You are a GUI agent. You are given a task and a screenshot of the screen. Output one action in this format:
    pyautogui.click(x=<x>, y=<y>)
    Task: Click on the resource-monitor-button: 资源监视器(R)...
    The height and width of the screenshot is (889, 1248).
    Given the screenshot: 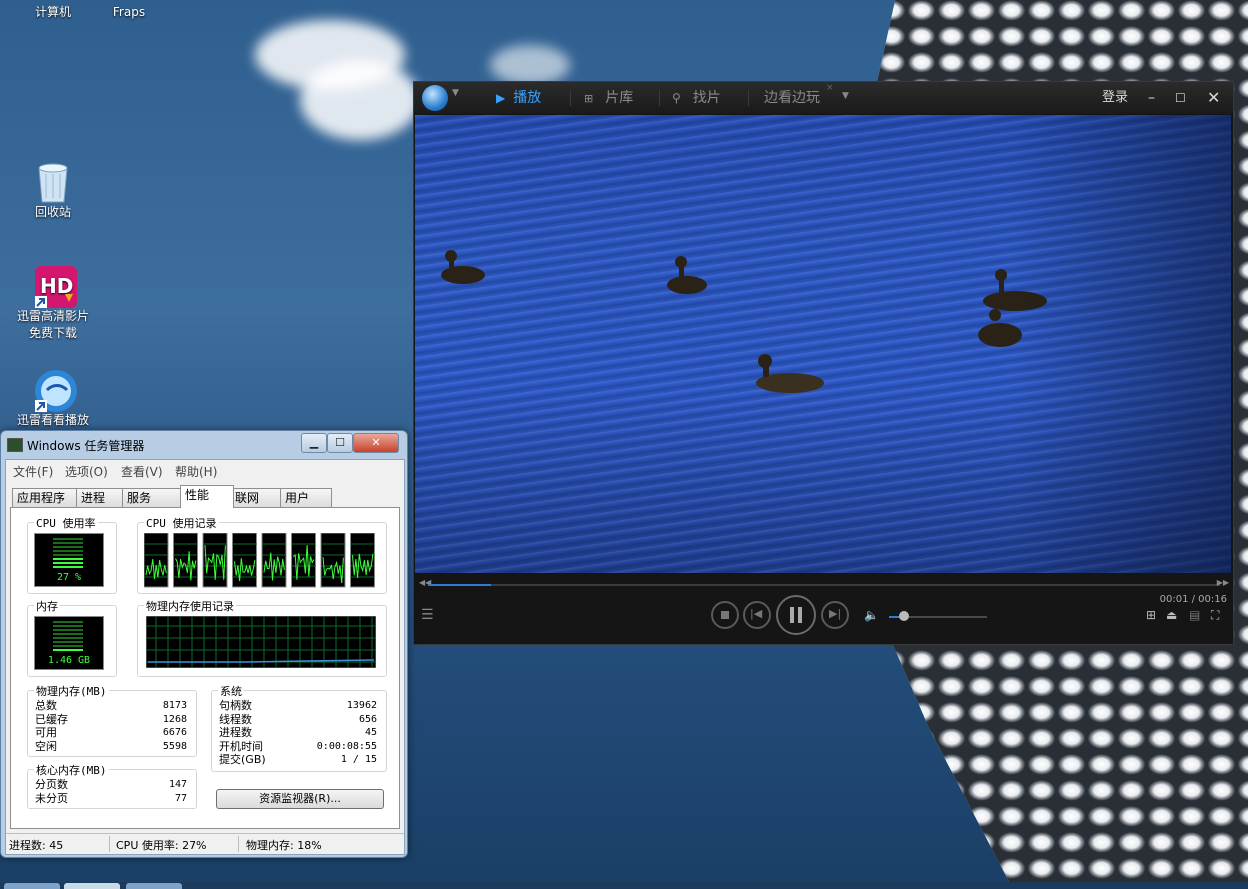 What is the action you would take?
    pyautogui.click(x=300, y=799)
    